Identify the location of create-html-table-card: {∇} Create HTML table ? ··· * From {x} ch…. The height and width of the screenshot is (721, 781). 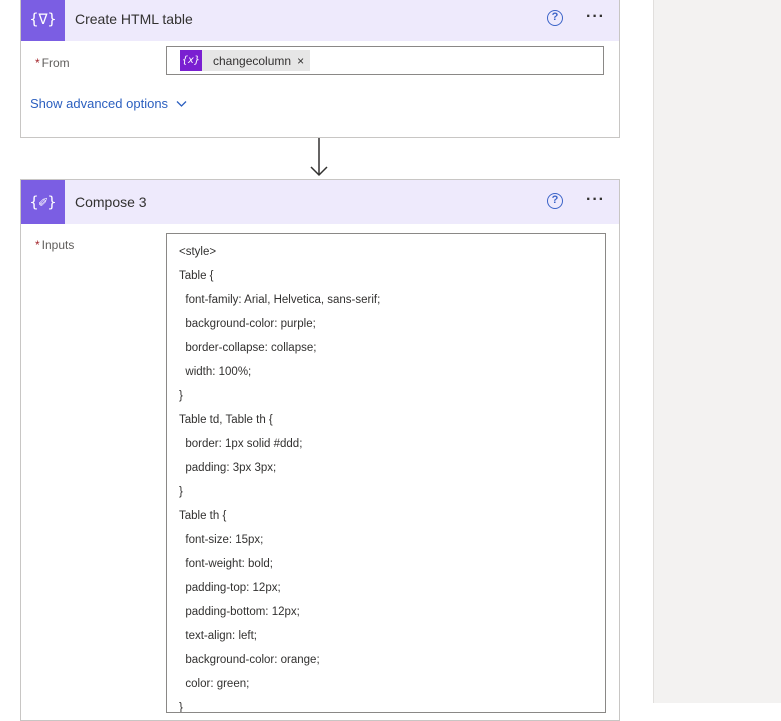
(320, 69).